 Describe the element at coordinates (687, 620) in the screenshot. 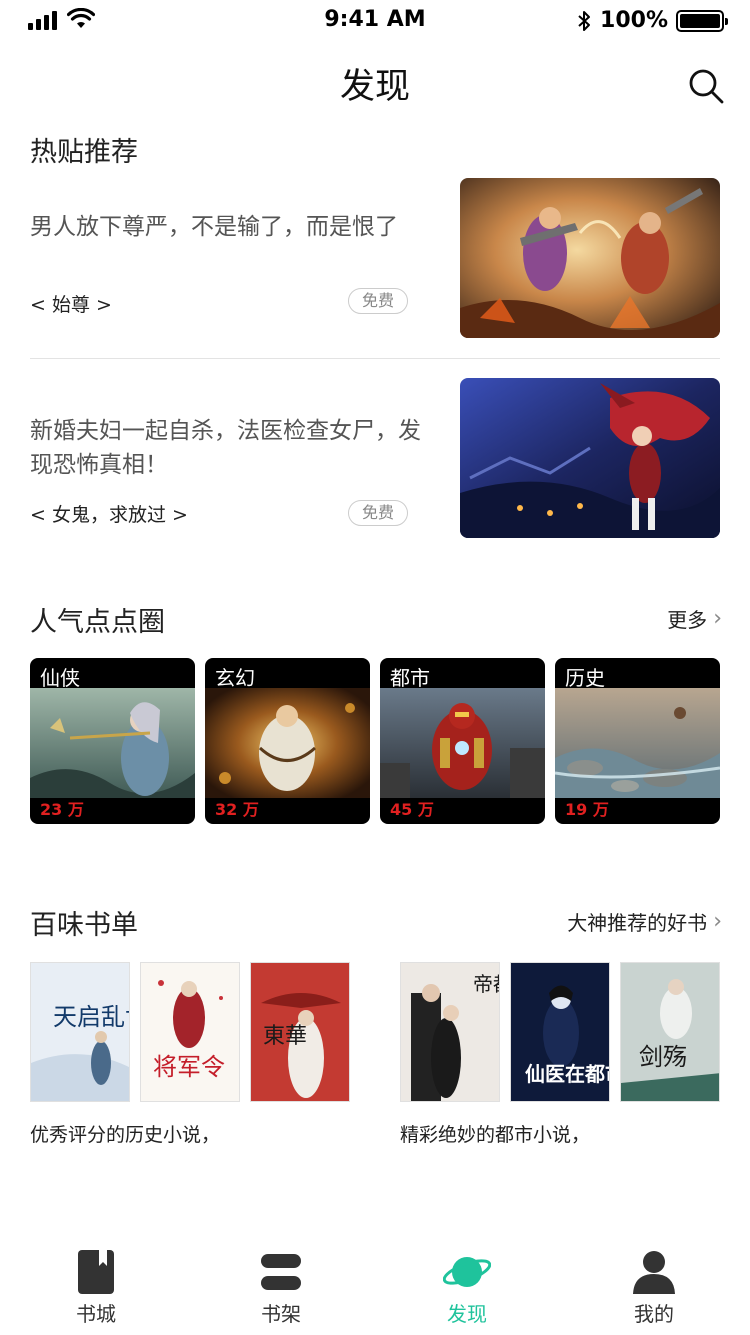

I see `more-label: 更多` at that location.